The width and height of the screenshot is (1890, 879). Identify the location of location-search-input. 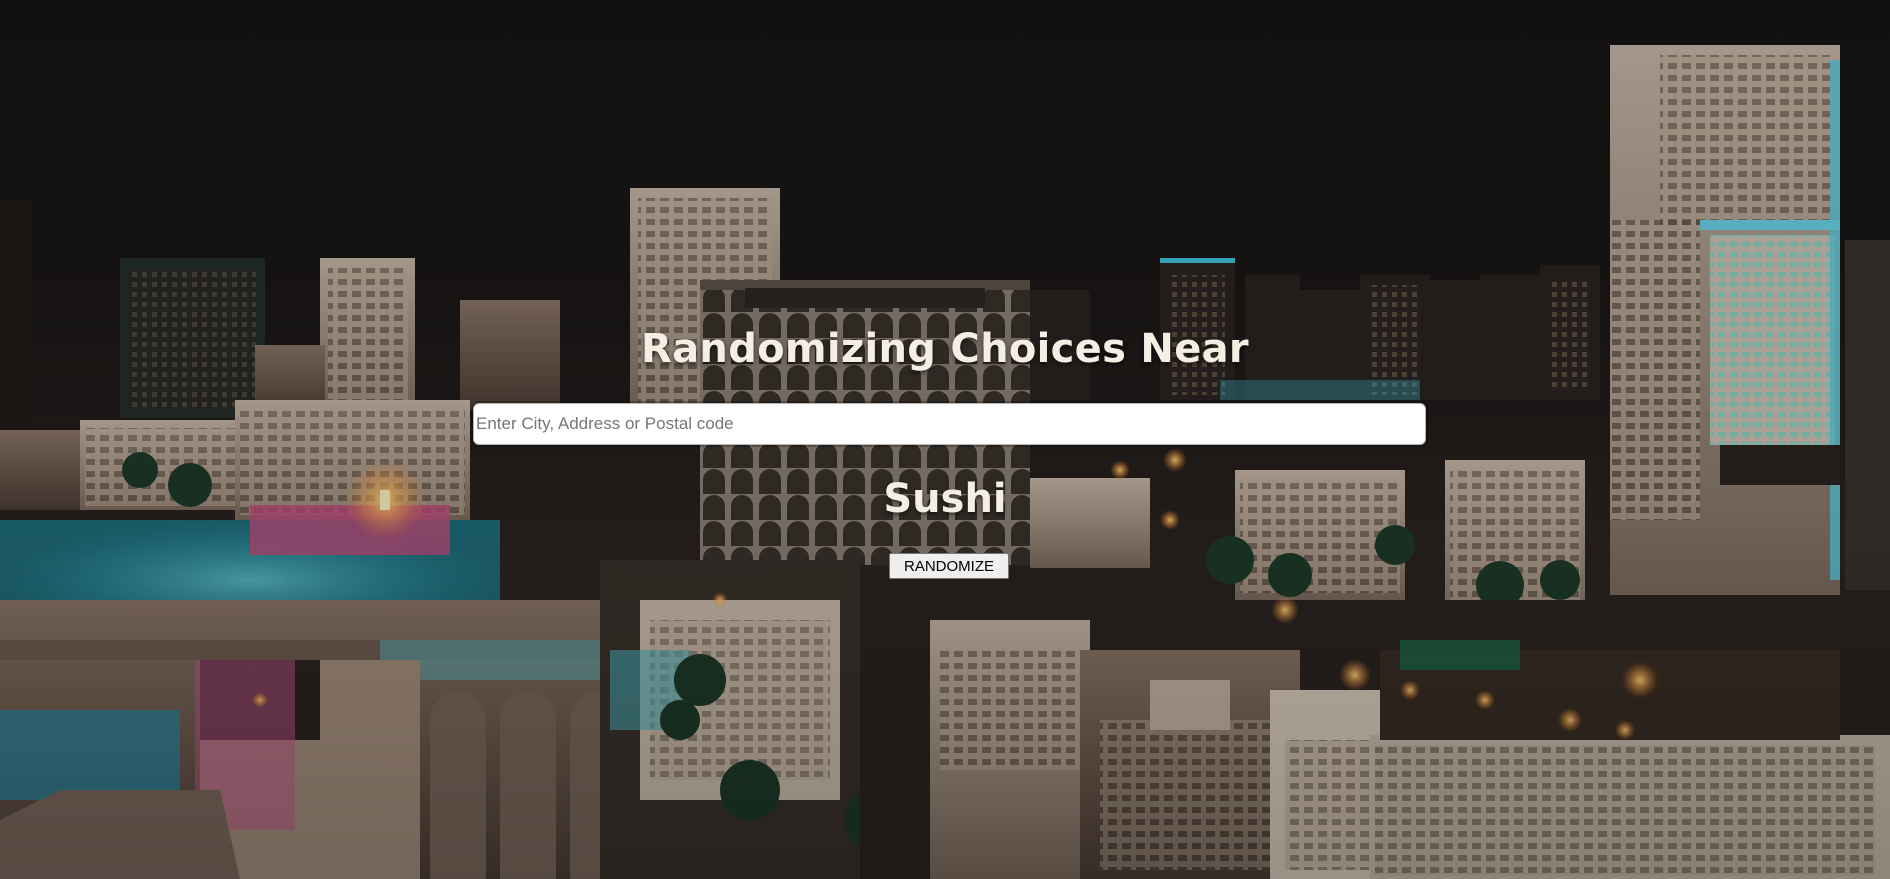
(949, 424).